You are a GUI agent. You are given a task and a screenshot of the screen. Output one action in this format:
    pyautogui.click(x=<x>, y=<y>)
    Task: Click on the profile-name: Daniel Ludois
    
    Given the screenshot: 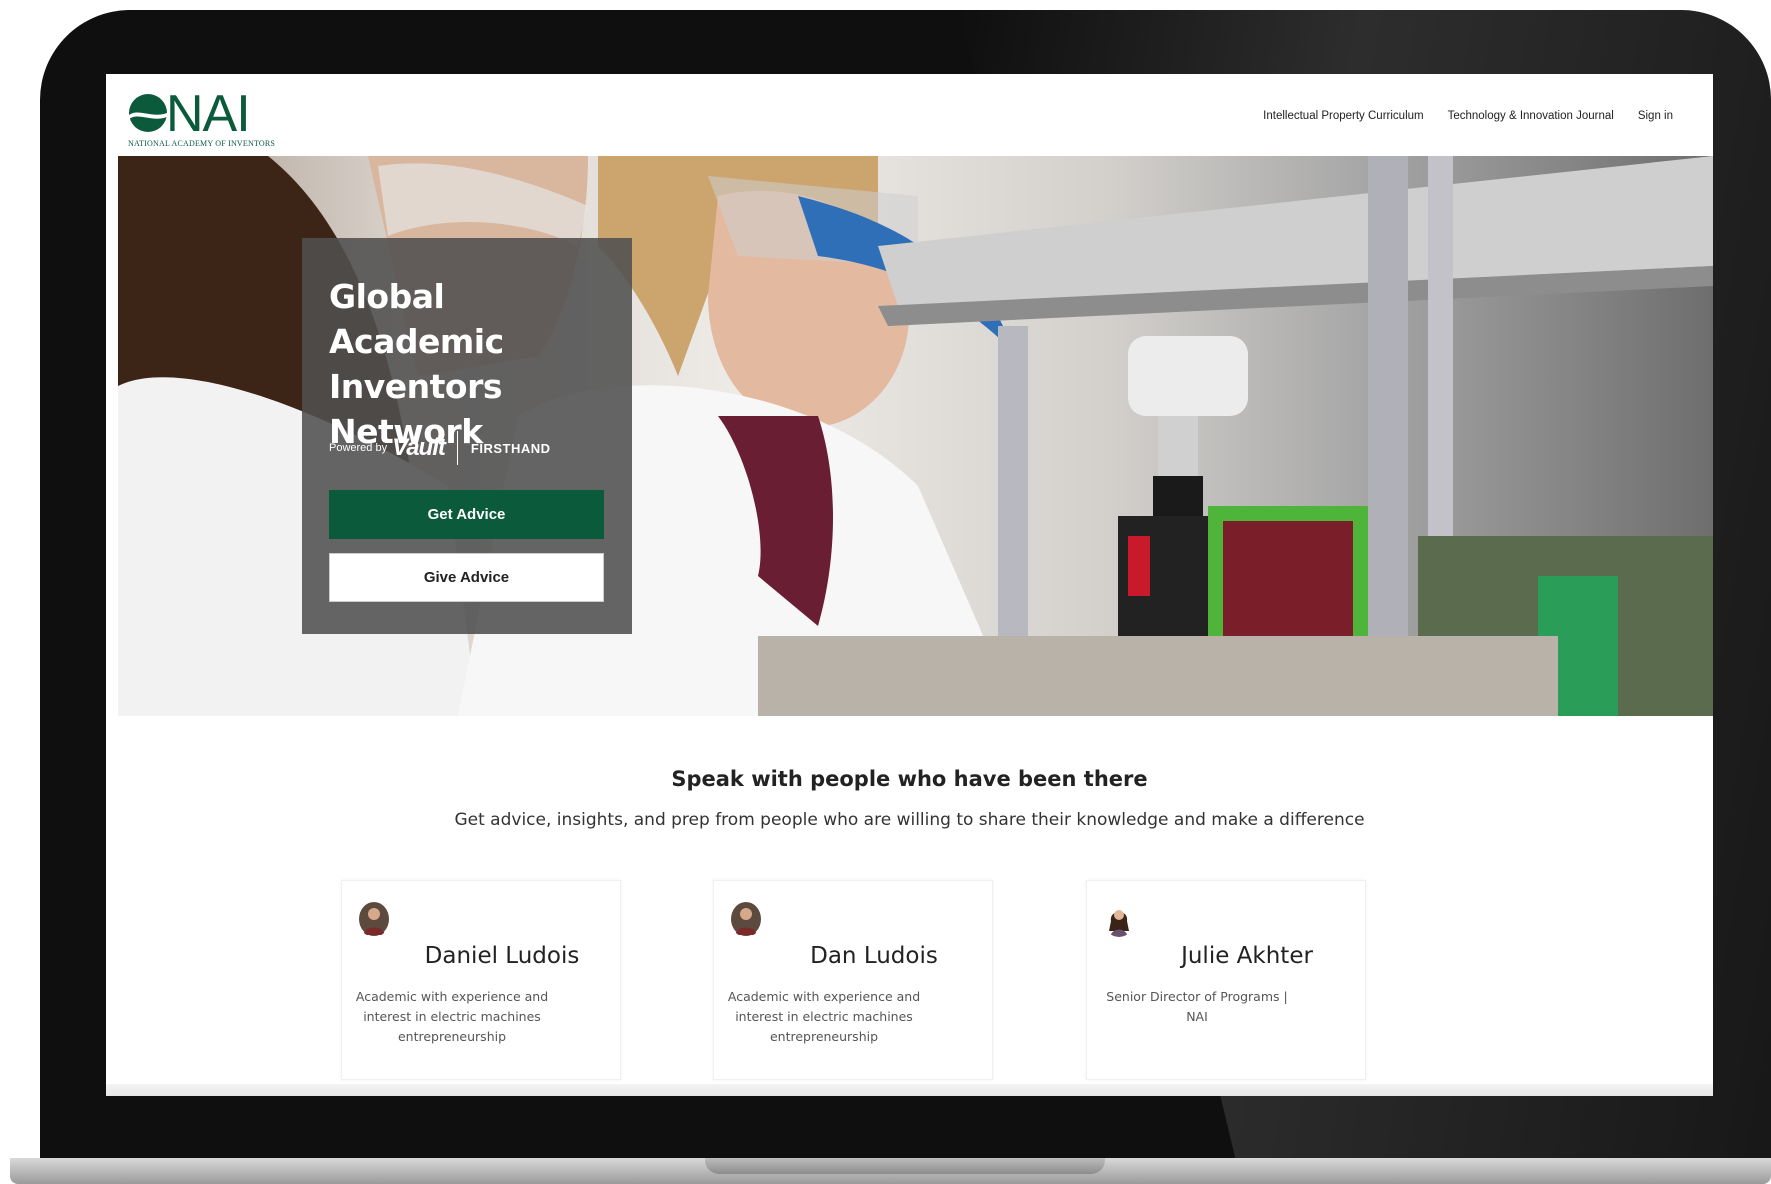 What is the action you would take?
    pyautogui.click(x=502, y=956)
    